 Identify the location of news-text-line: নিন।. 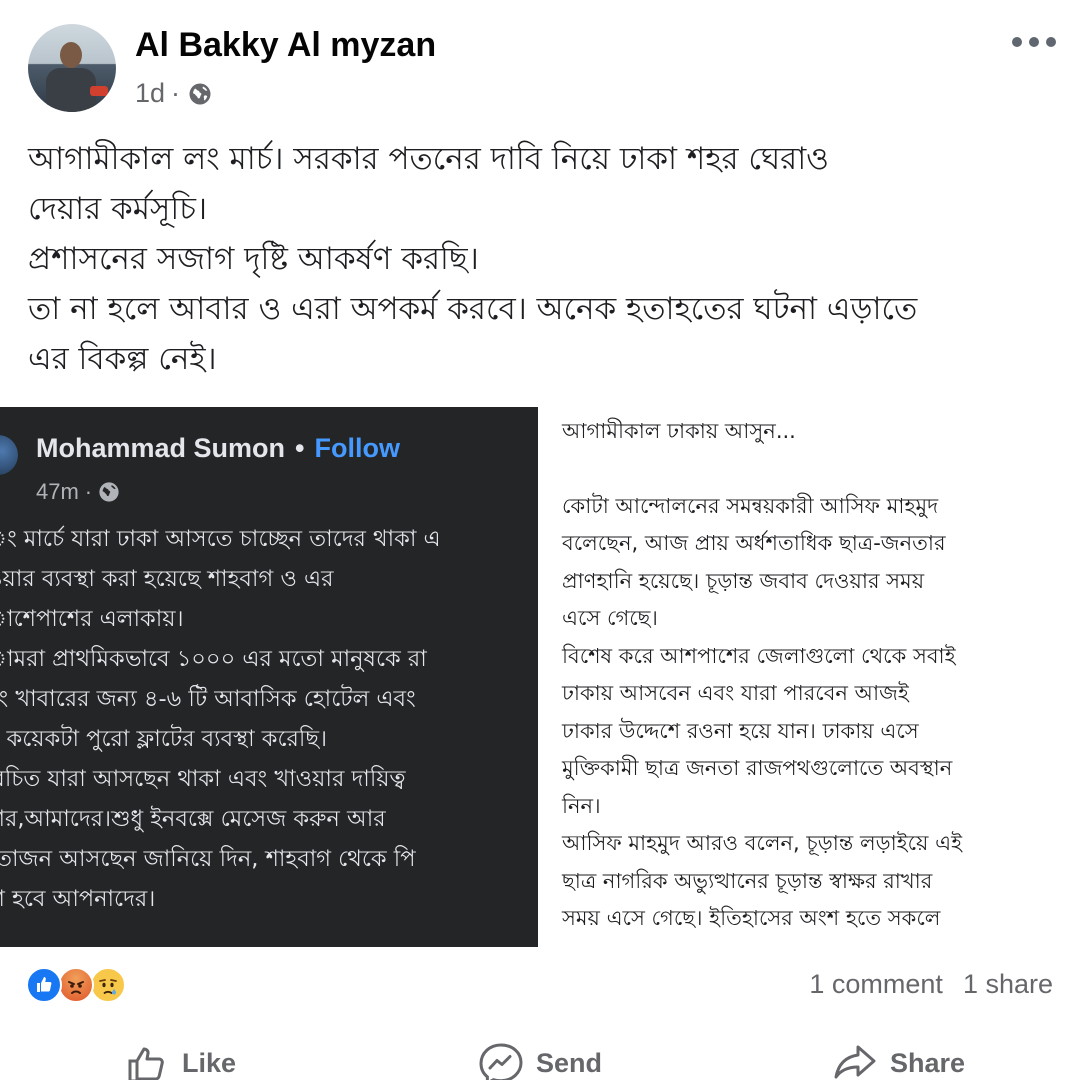
(581, 805).